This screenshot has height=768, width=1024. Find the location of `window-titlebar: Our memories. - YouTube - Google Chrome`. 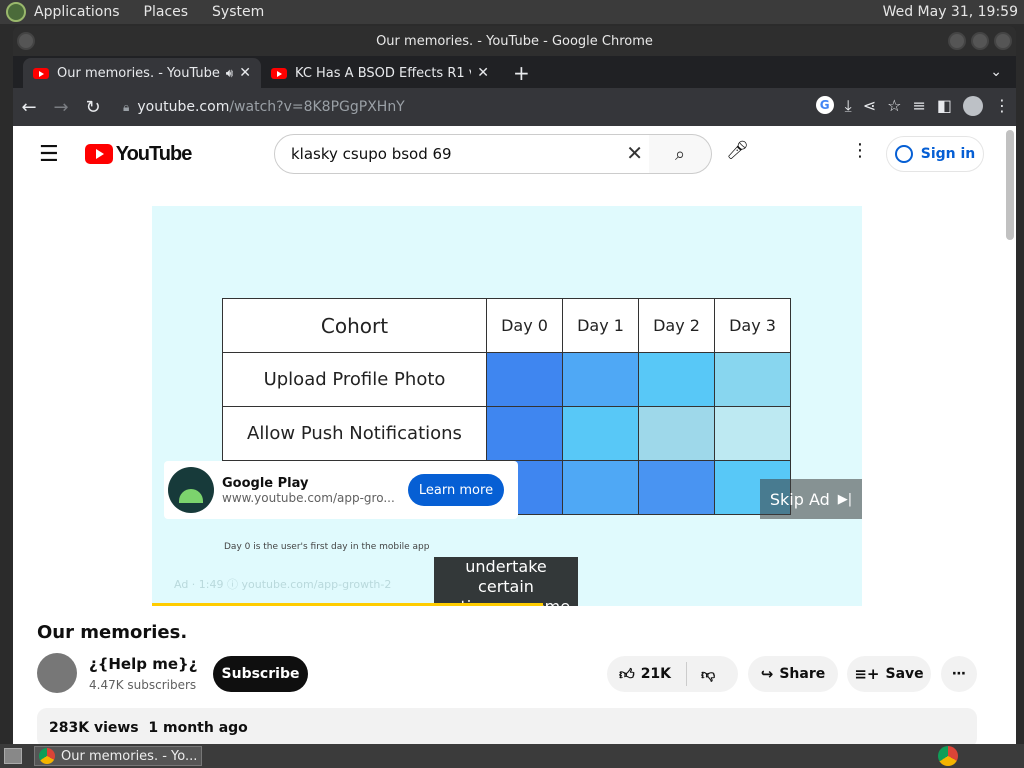

window-titlebar: Our memories. - YouTube - Google Chrome is located at coordinates (514, 41).